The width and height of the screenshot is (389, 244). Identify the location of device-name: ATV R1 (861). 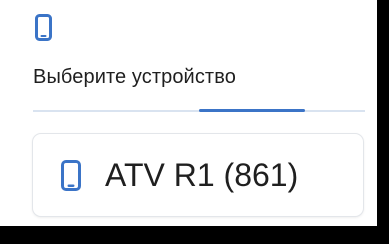
(202, 175).